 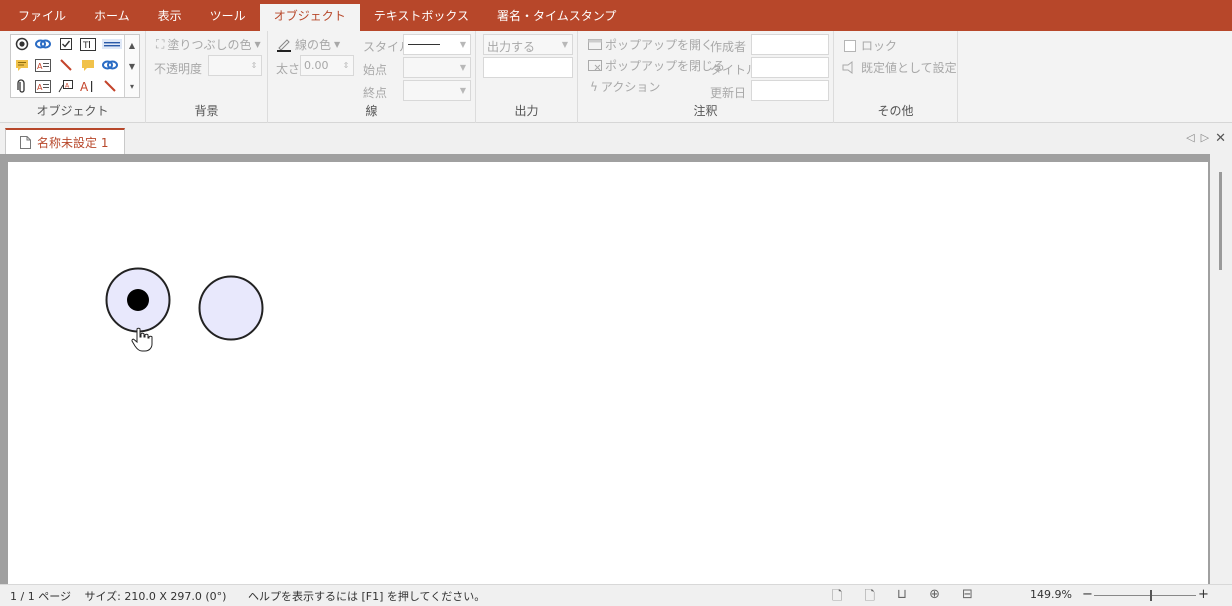 What do you see at coordinates (1051, 594) in the screenshot?
I see `zoom-level: 149.9%` at bounding box center [1051, 594].